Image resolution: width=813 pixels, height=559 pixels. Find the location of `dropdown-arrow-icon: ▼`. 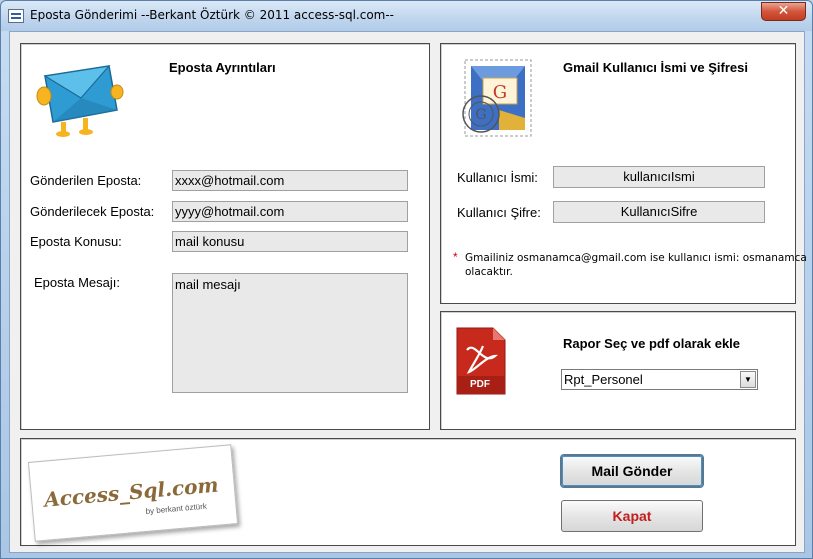

dropdown-arrow-icon: ▼ is located at coordinates (748, 379).